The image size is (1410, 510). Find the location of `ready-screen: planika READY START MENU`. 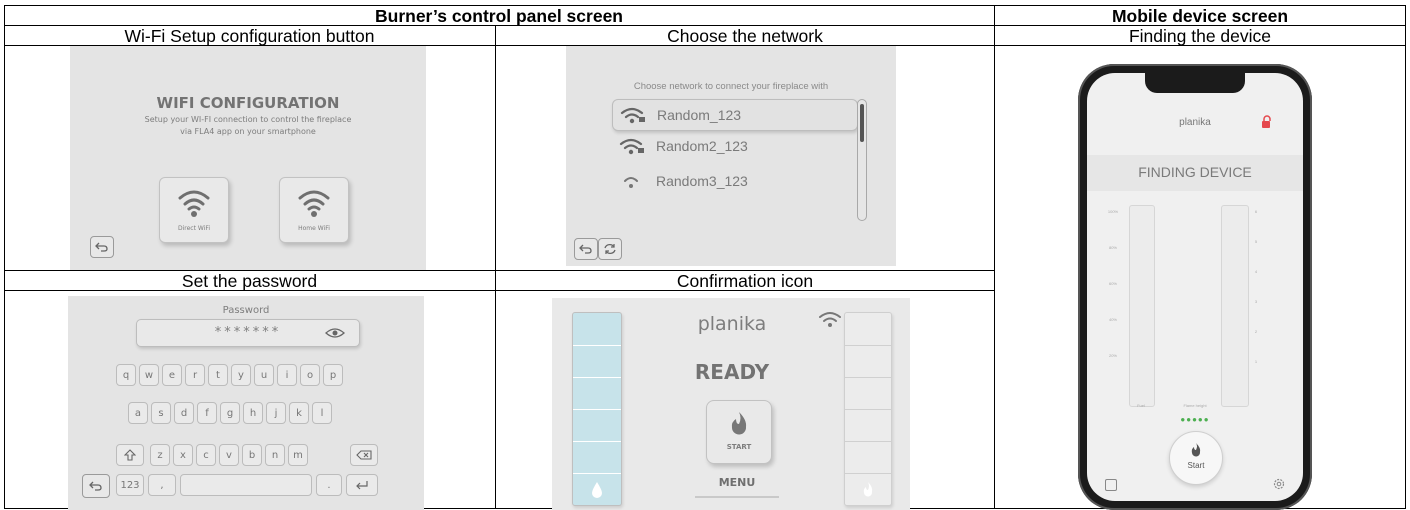

ready-screen: planika READY START MENU is located at coordinates (731, 404).